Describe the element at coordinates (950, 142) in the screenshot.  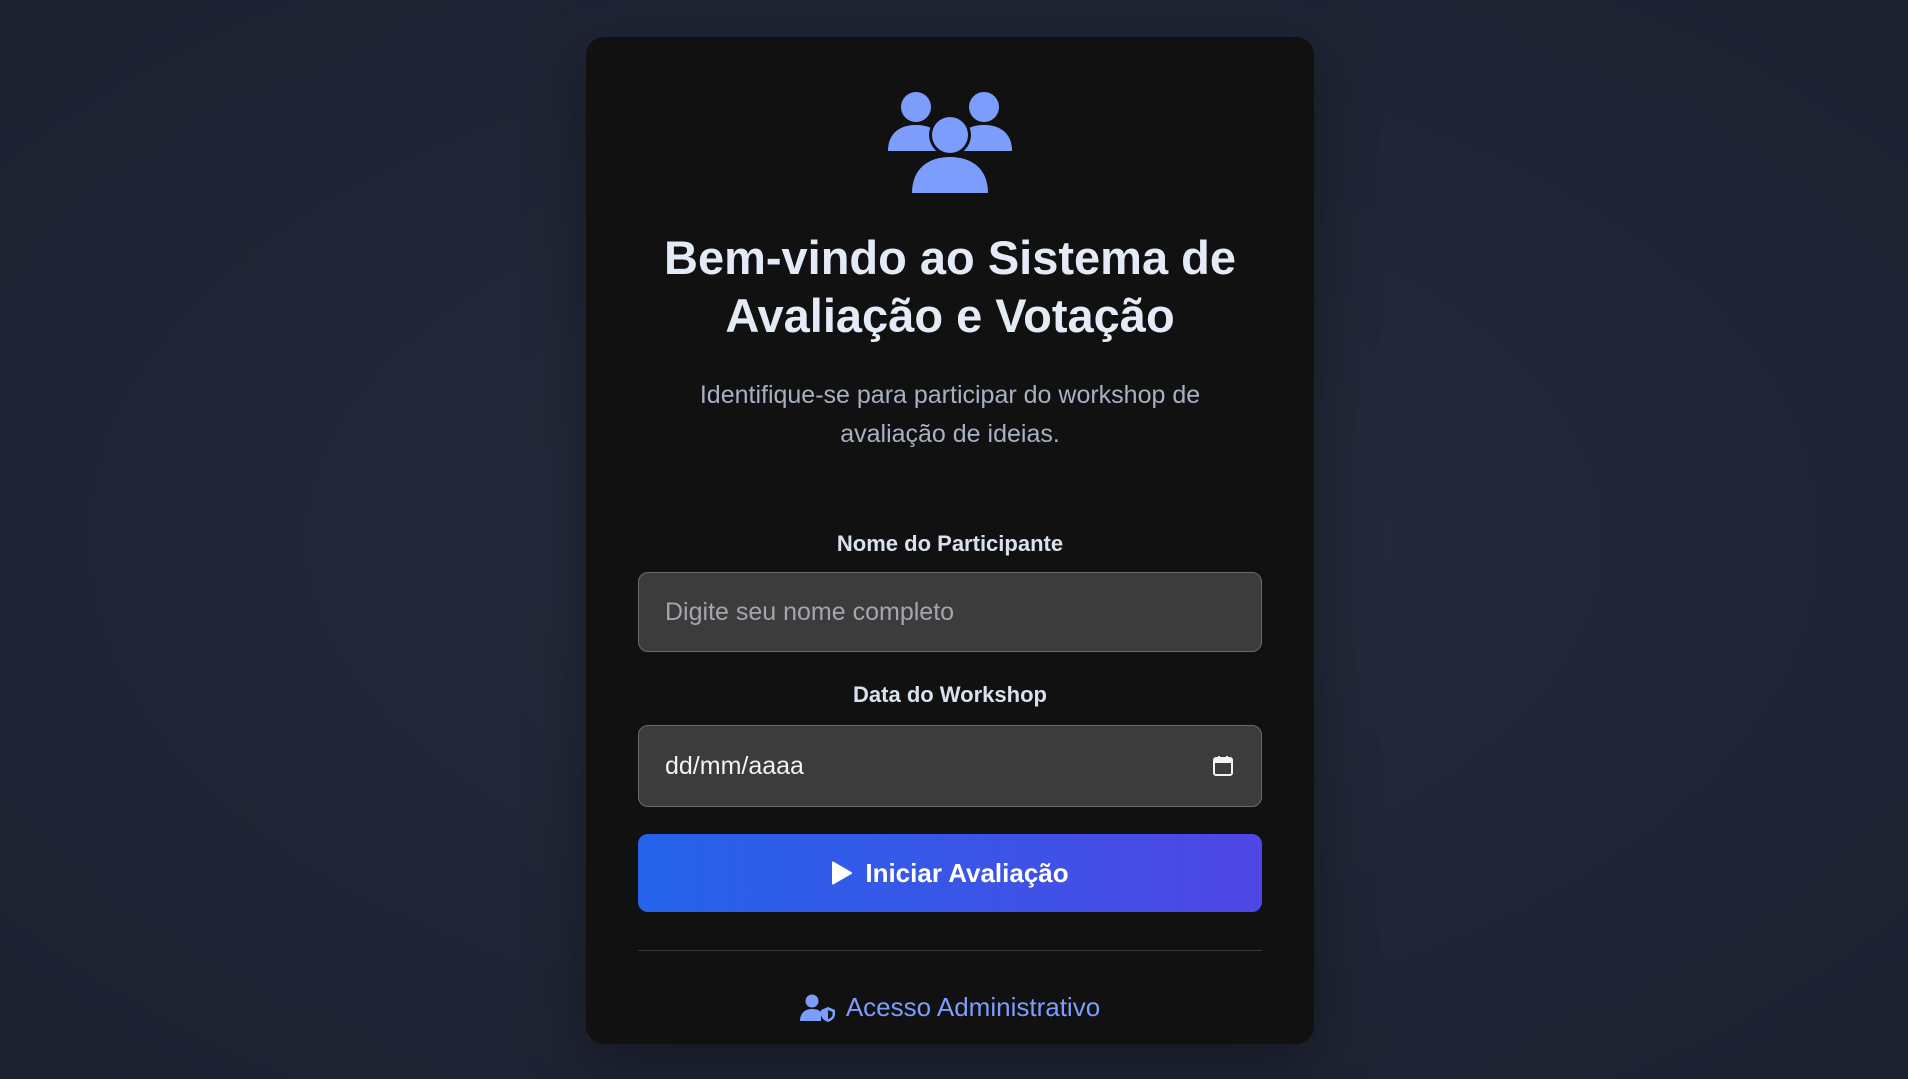
I see `users-group-icon` at that location.